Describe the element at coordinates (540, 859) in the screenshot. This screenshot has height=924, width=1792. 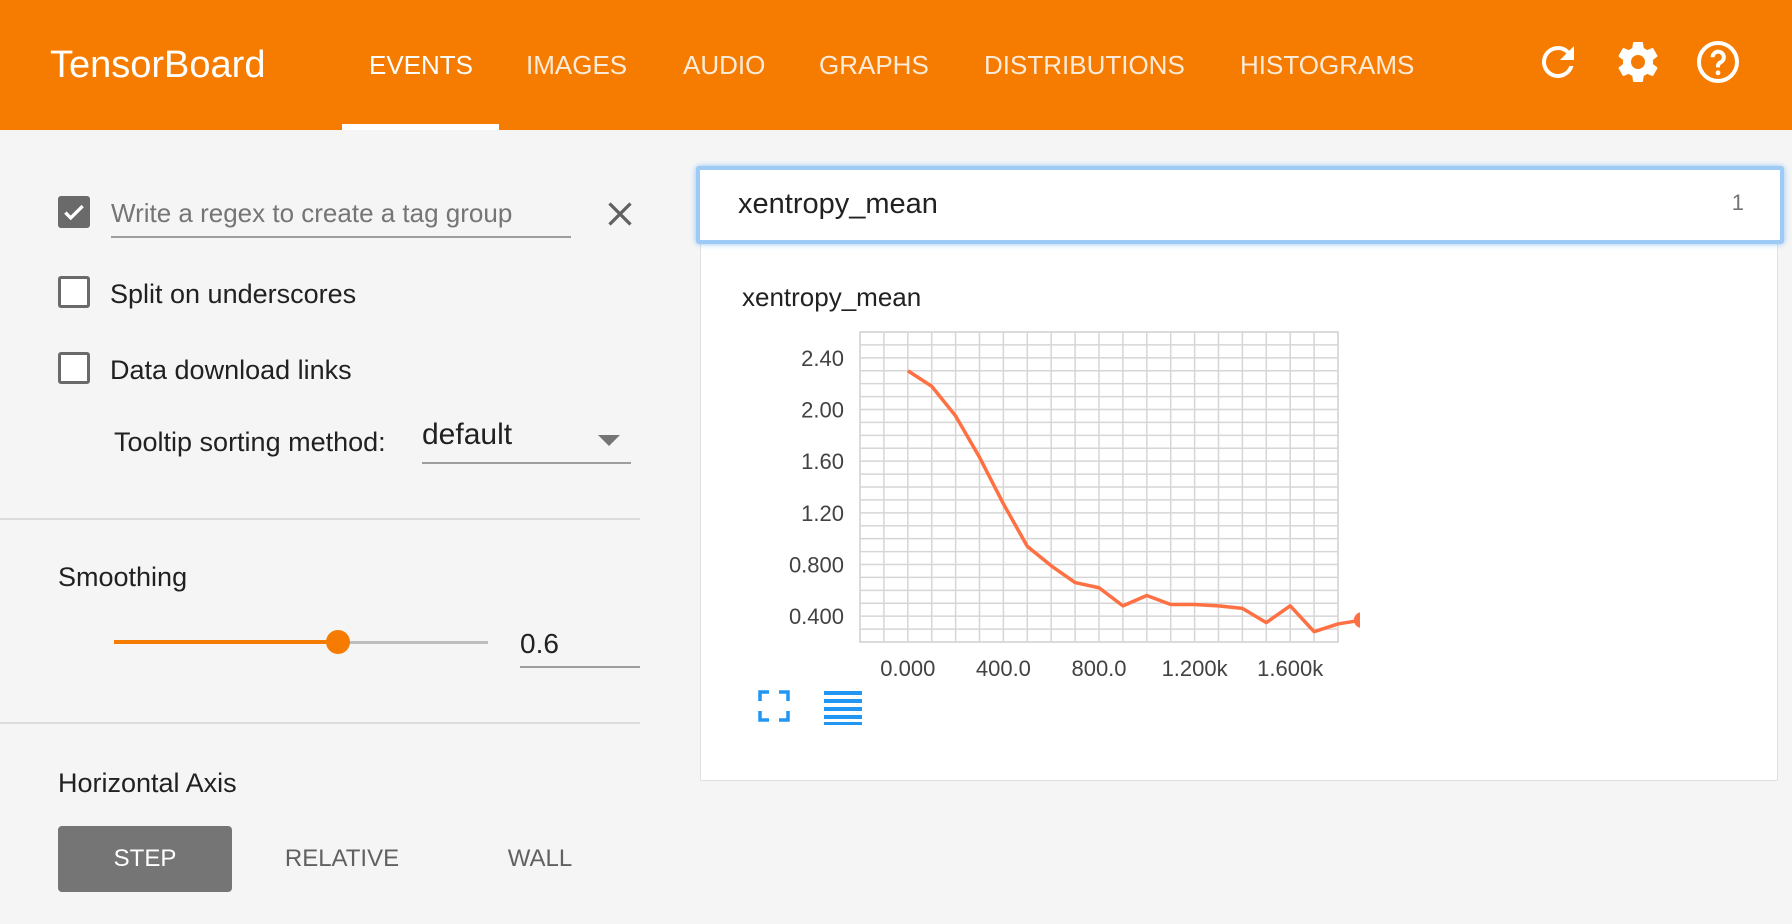
I see `axis-wall-button: WALL` at that location.